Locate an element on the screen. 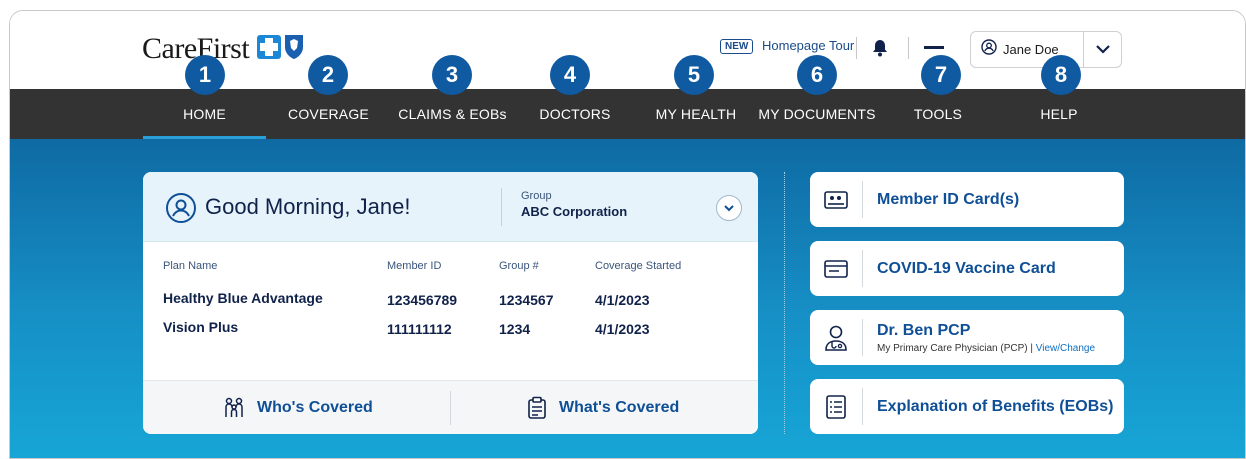  callout-3: 3 is located at coordinates (452, 75).